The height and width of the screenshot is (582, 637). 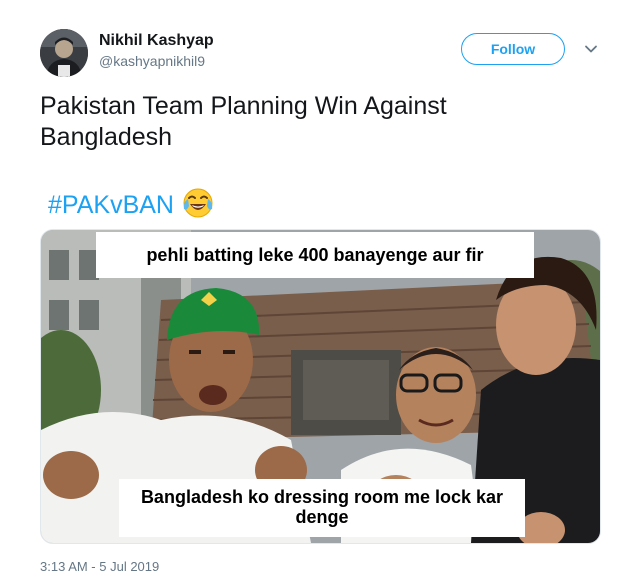 I want to click on chevron-down-icon, so click(x=591, y=49).